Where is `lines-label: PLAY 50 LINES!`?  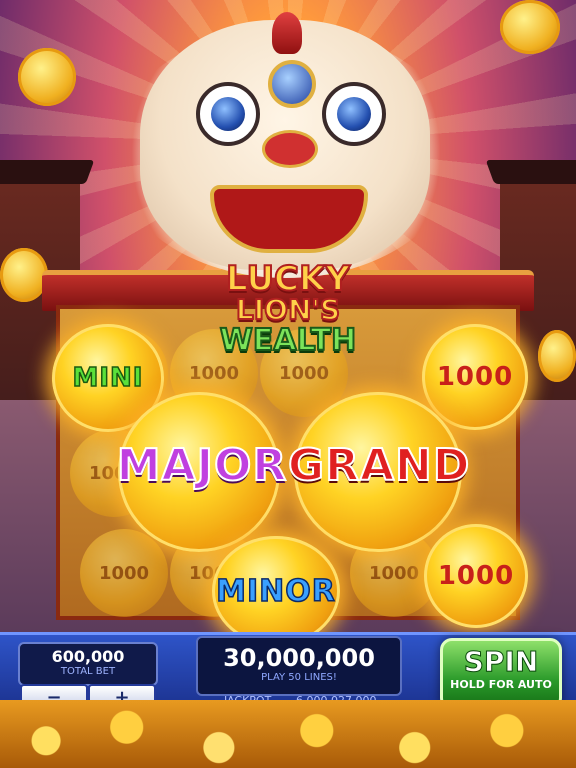 lines-label: PLAY 50 LINES! is located at coordinates (299, 677).